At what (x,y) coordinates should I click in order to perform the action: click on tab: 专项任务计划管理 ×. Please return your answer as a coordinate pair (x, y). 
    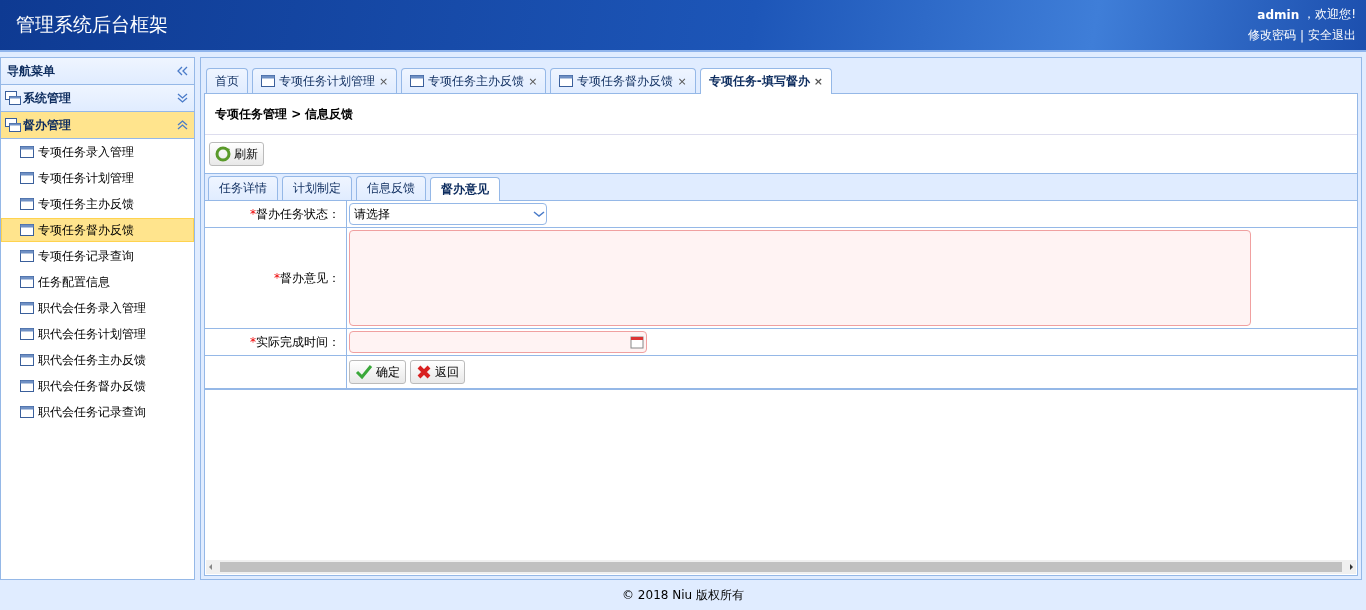
    Looking at the image, I should click on (325, 80).